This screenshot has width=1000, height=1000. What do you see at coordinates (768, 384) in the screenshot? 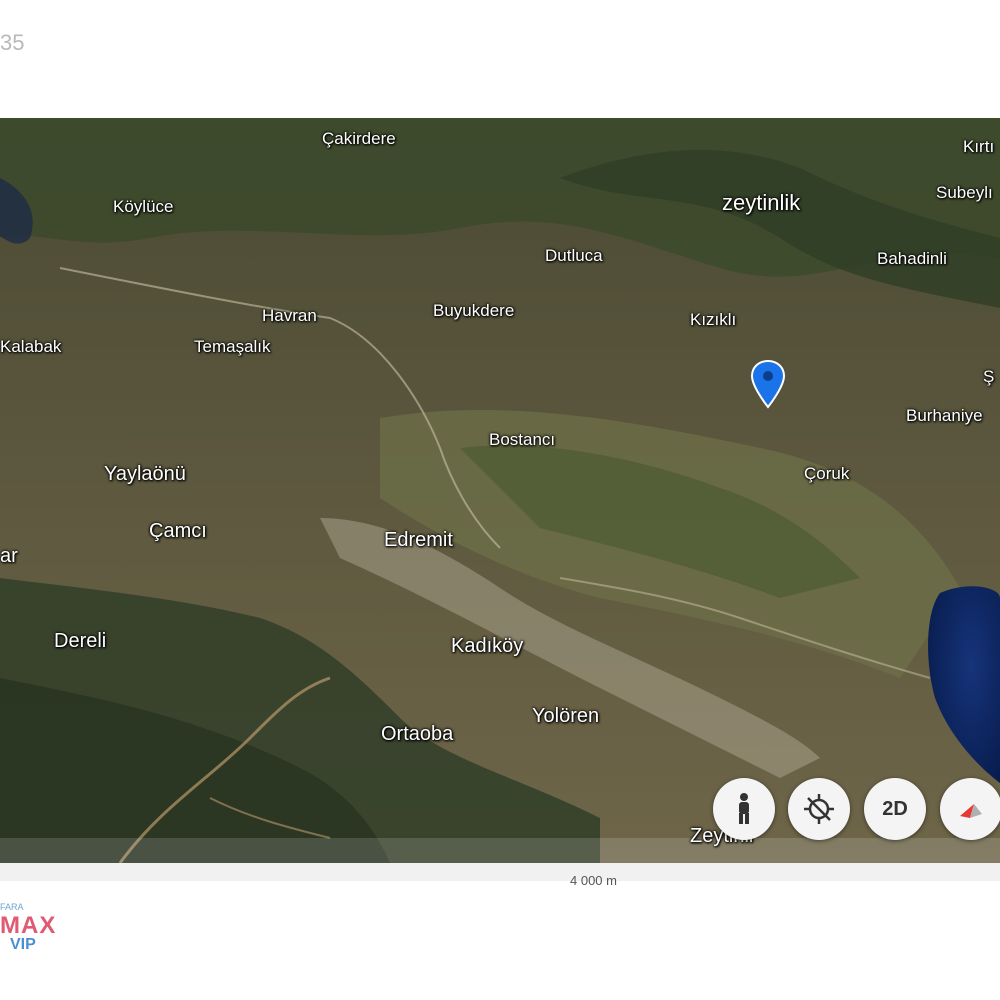
I see `location-pin-icon` at bounding box center [768, 384].